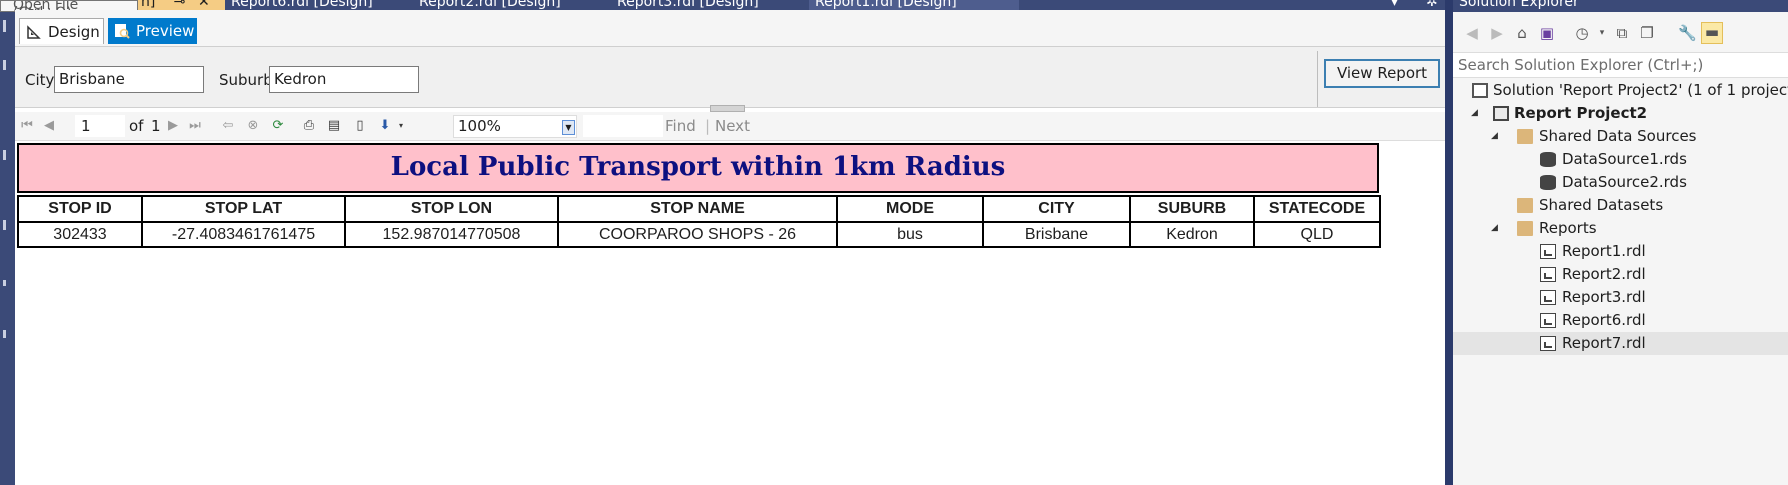 The height and width of the screenshot is (485, 1788). What do you see at coordinates (7, 242) in the screenshot?
I see `left-tool-strip` at bounding box center [7, 242].